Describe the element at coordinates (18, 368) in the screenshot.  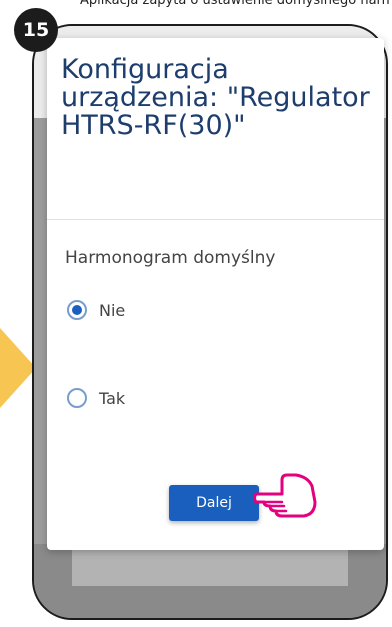
I see `arrow-icon` at that location.